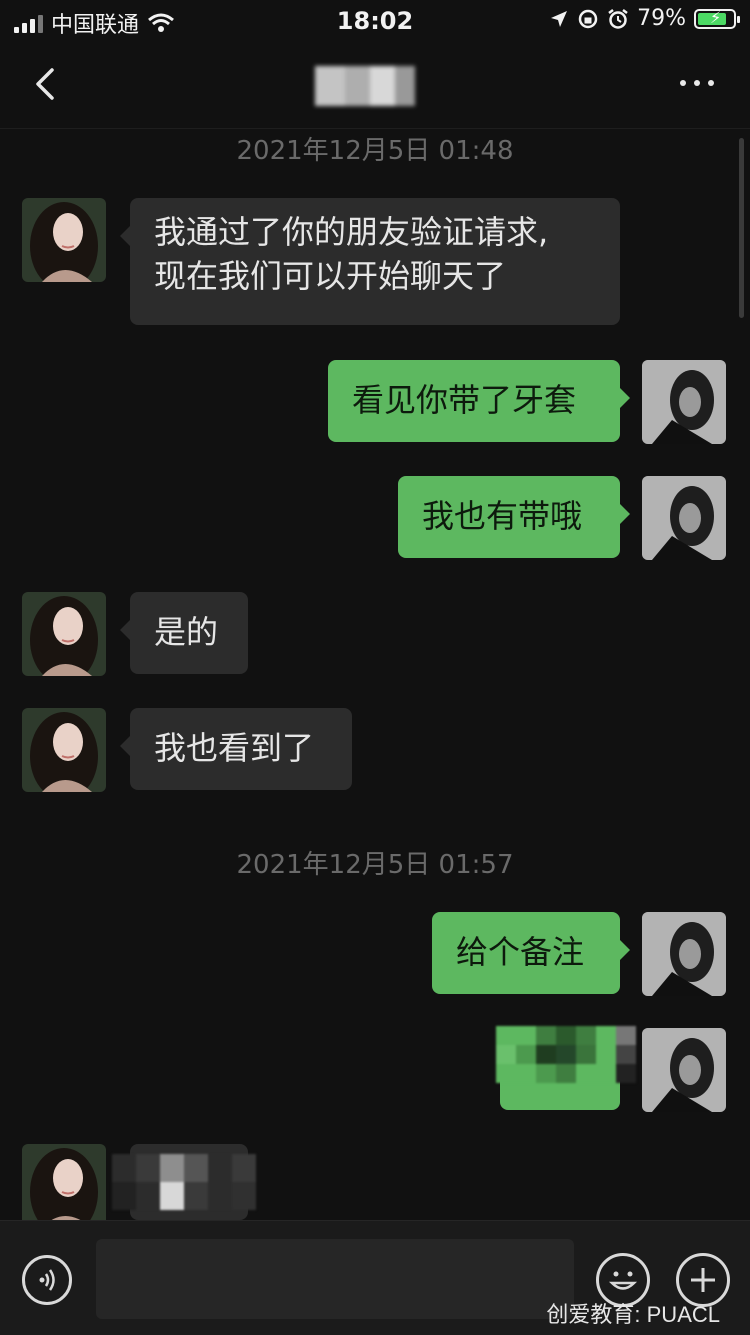 This screenshot has width=750, height=1335. I want to click on message-text: 我通过了你的朋友验证请求,, so click(351, 232).